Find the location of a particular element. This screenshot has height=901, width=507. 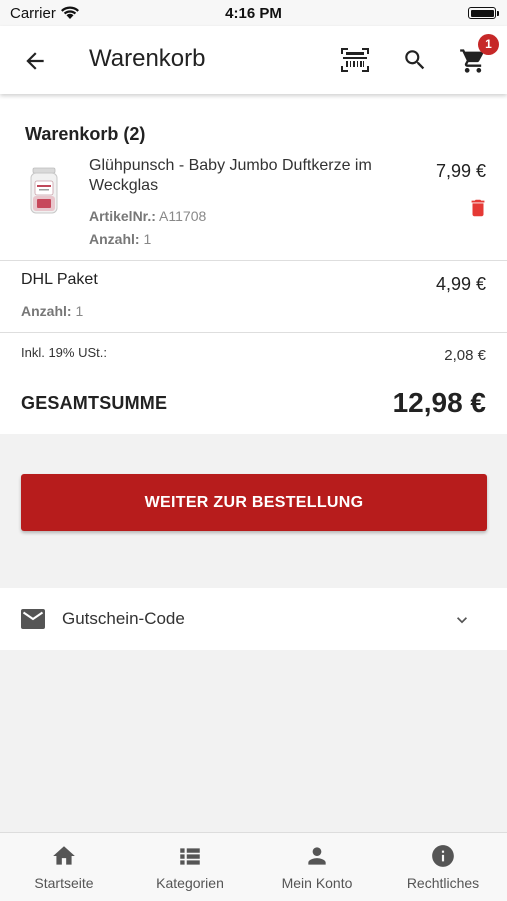

shipping-name: DHL Paket is located at coordinates (59, 279).